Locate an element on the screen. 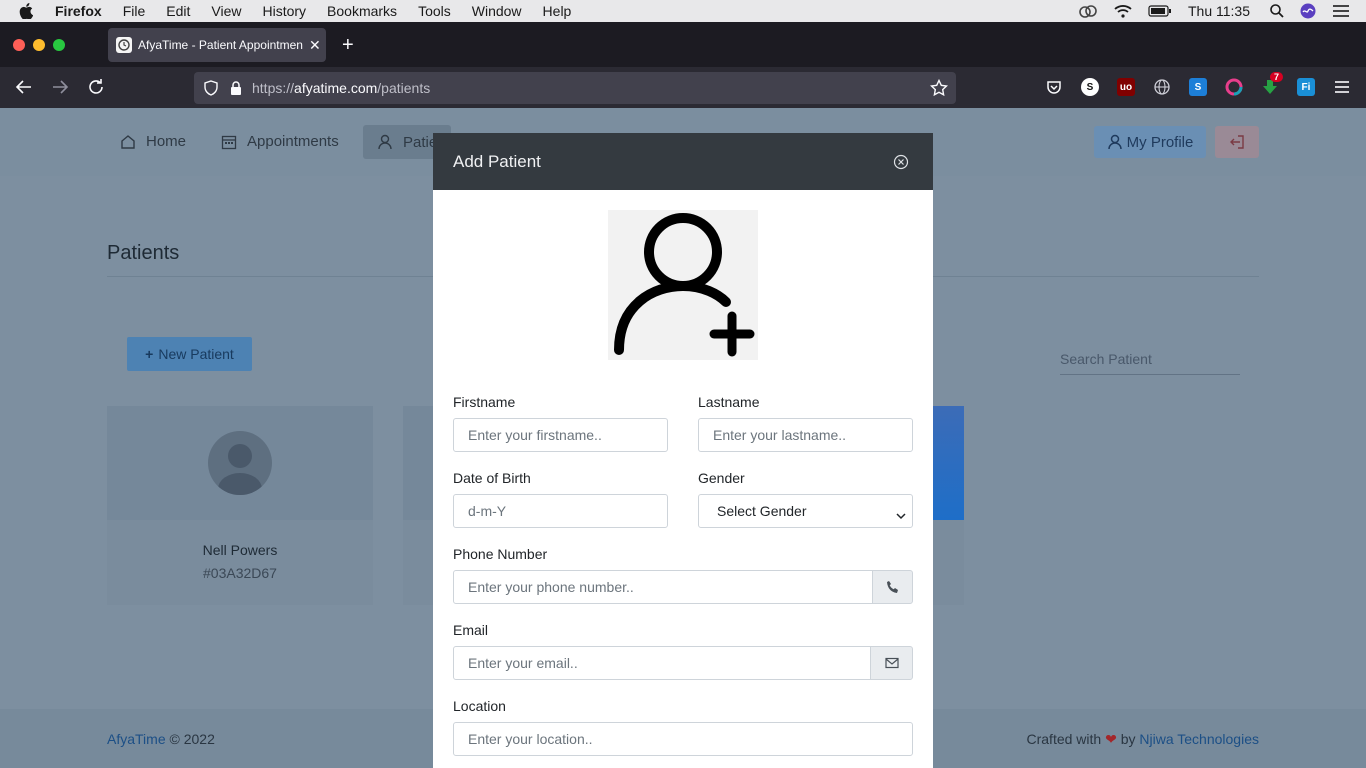 The image size is (1366, 768). fi-extension-icon: Fi is located at coordinates (1306, 87).